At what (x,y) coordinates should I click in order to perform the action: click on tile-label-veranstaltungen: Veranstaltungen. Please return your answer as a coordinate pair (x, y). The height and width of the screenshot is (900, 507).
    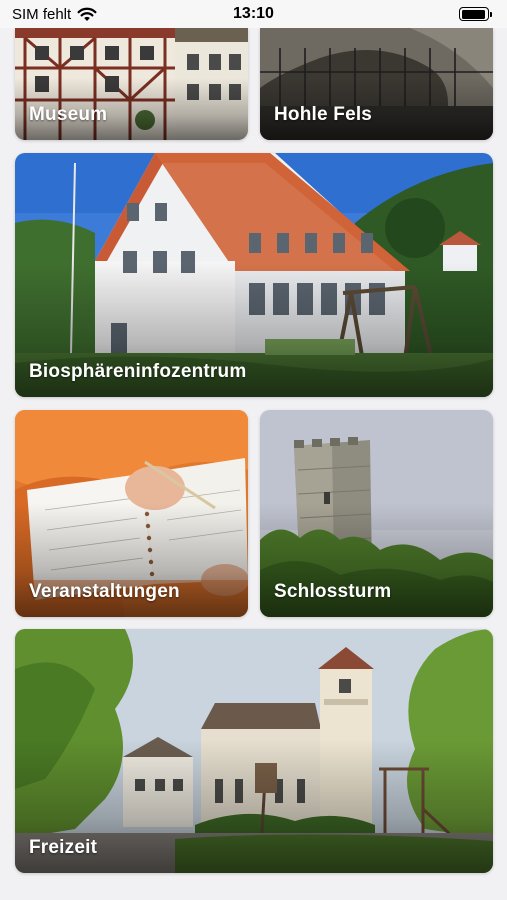
    Looking at the image, I should click on (104, 591).